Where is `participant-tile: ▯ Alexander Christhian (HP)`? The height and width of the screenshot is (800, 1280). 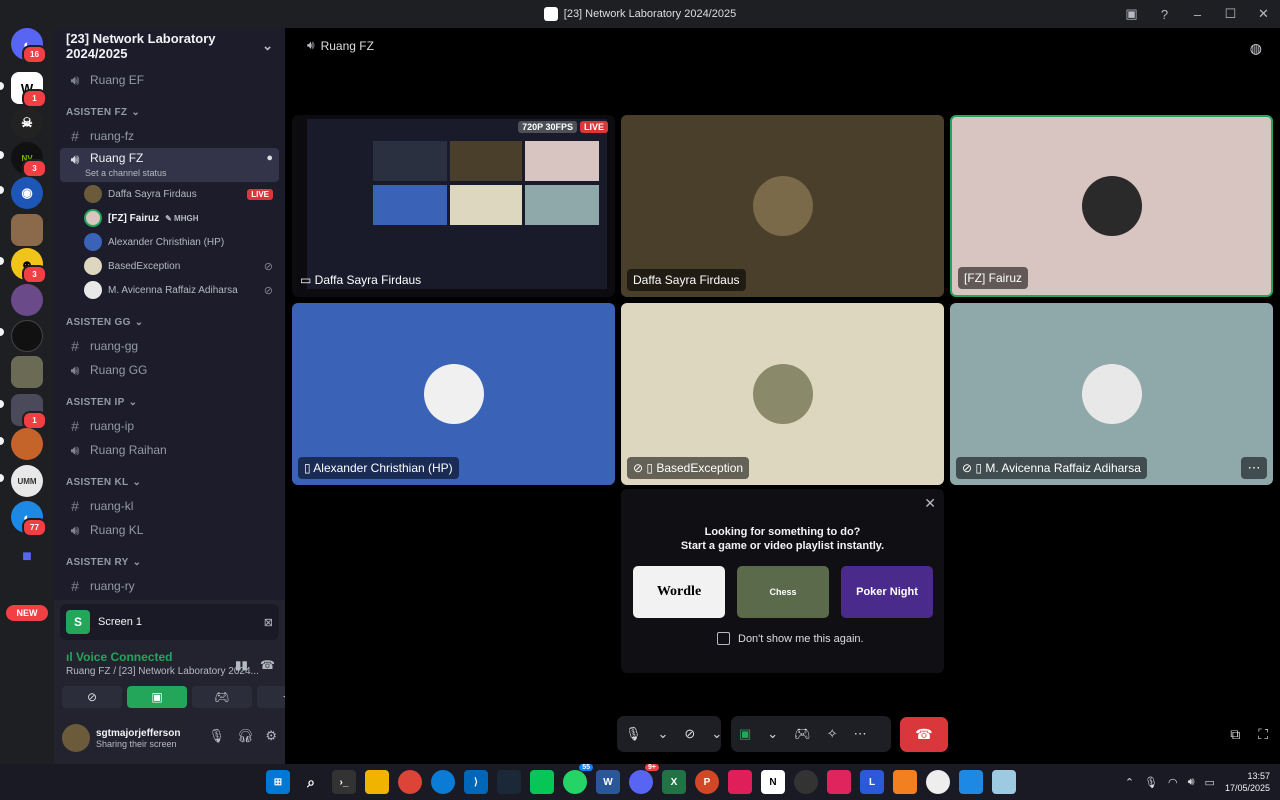
participant-tile: ▯ Alexander Christhian (HP) is located at coordinates (453, 394).